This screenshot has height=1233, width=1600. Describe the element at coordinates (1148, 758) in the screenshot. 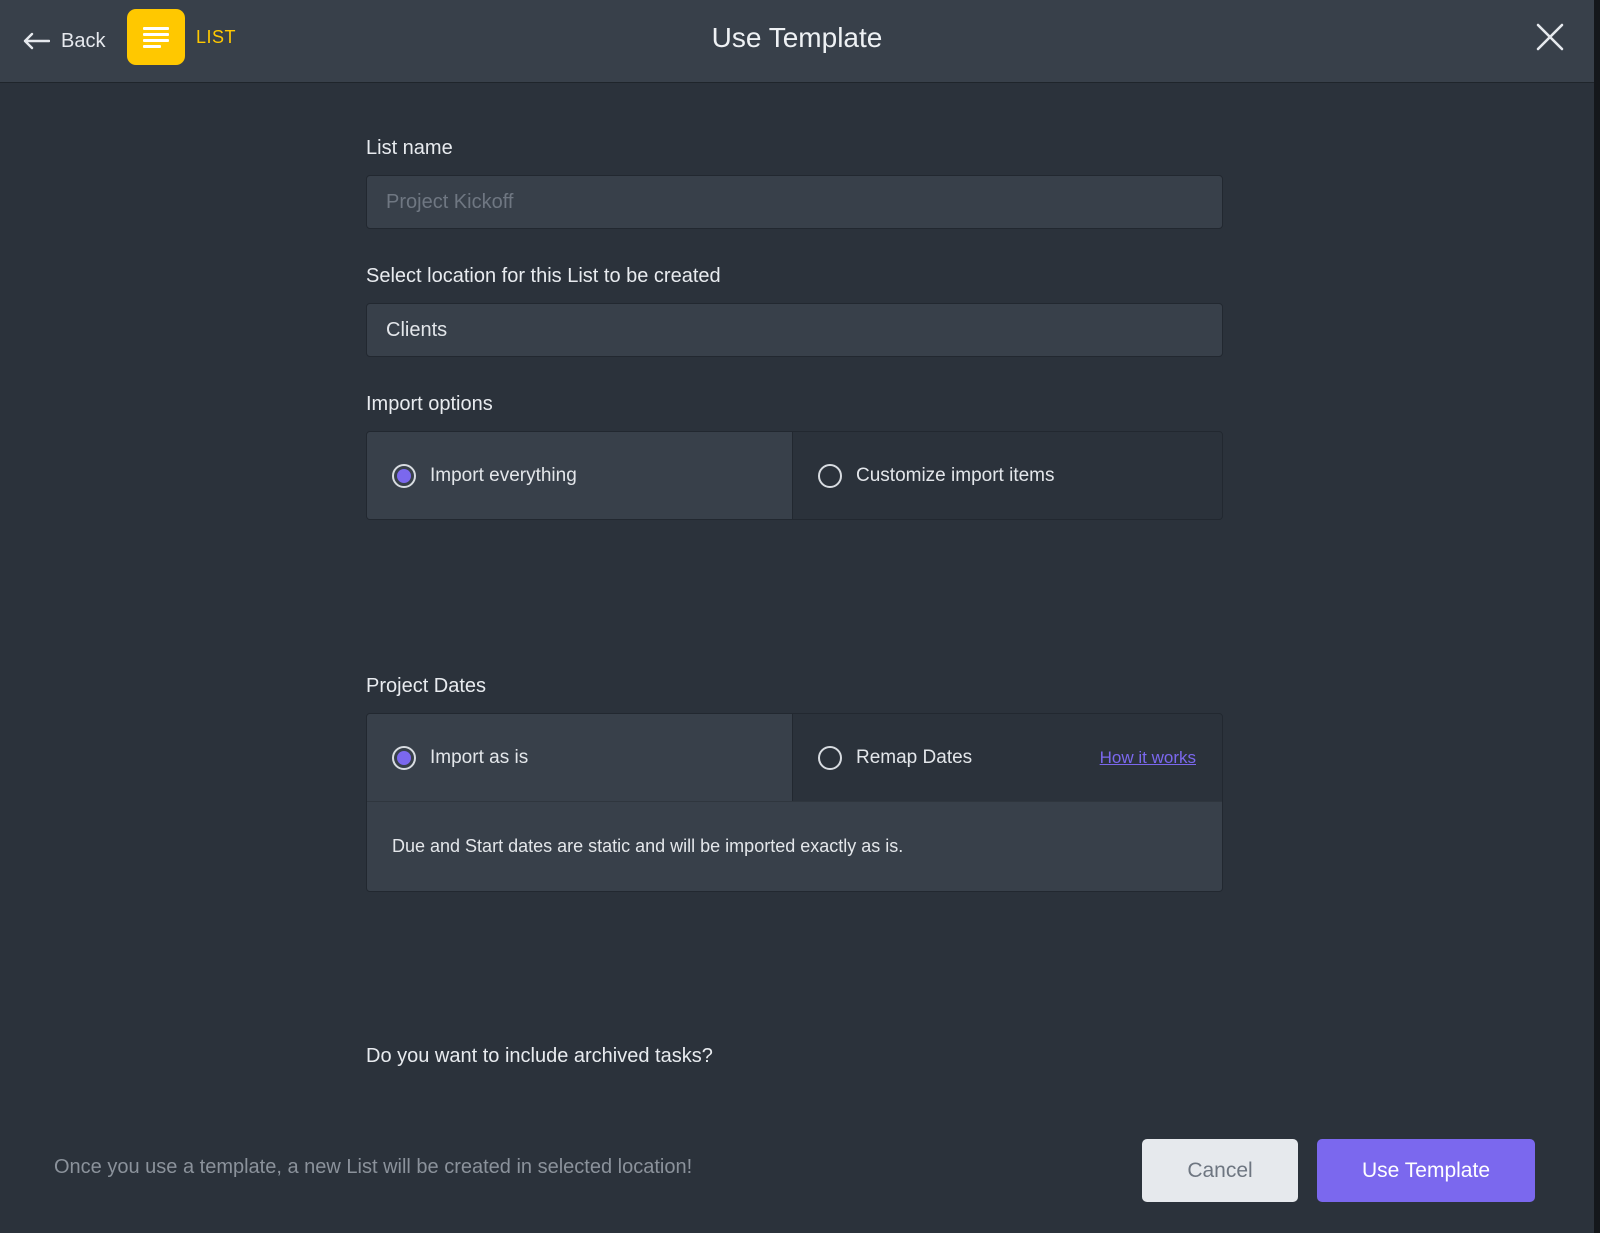

I see `how-it-works-link: How it works` at that location.